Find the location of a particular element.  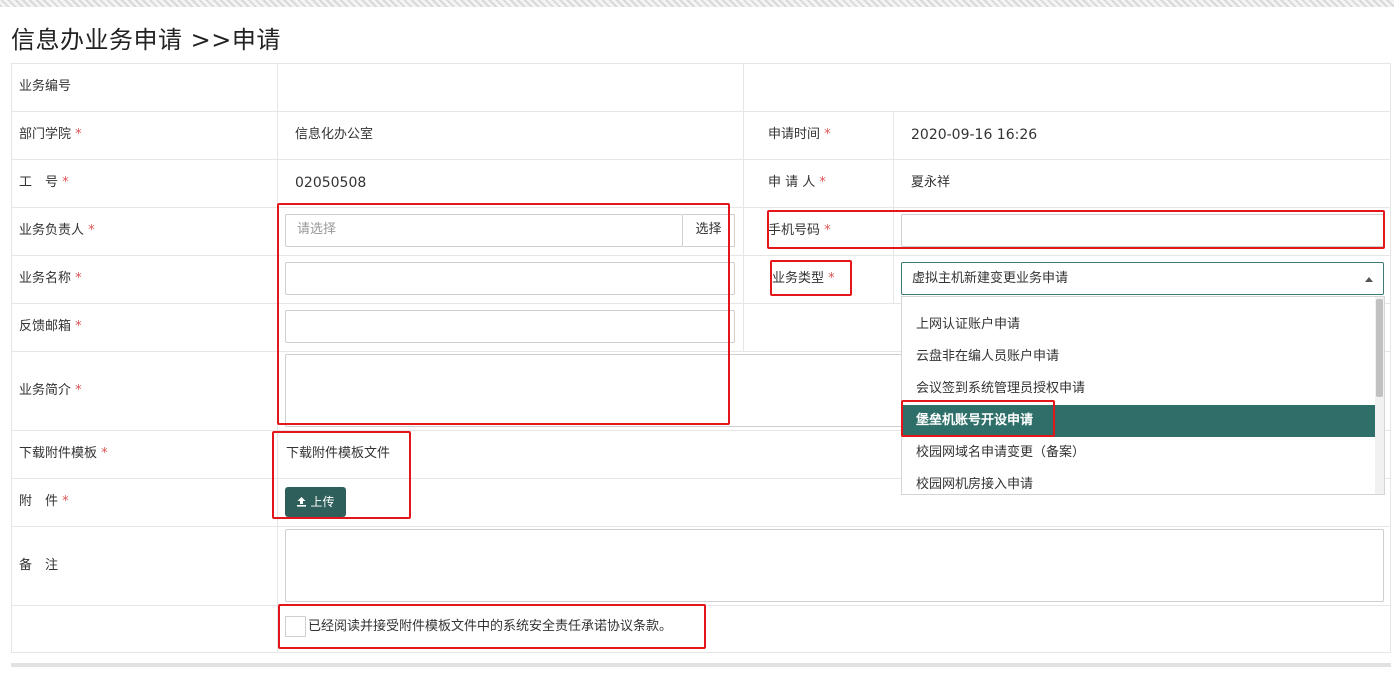

top-stripe is located at coordinates (697, 3).